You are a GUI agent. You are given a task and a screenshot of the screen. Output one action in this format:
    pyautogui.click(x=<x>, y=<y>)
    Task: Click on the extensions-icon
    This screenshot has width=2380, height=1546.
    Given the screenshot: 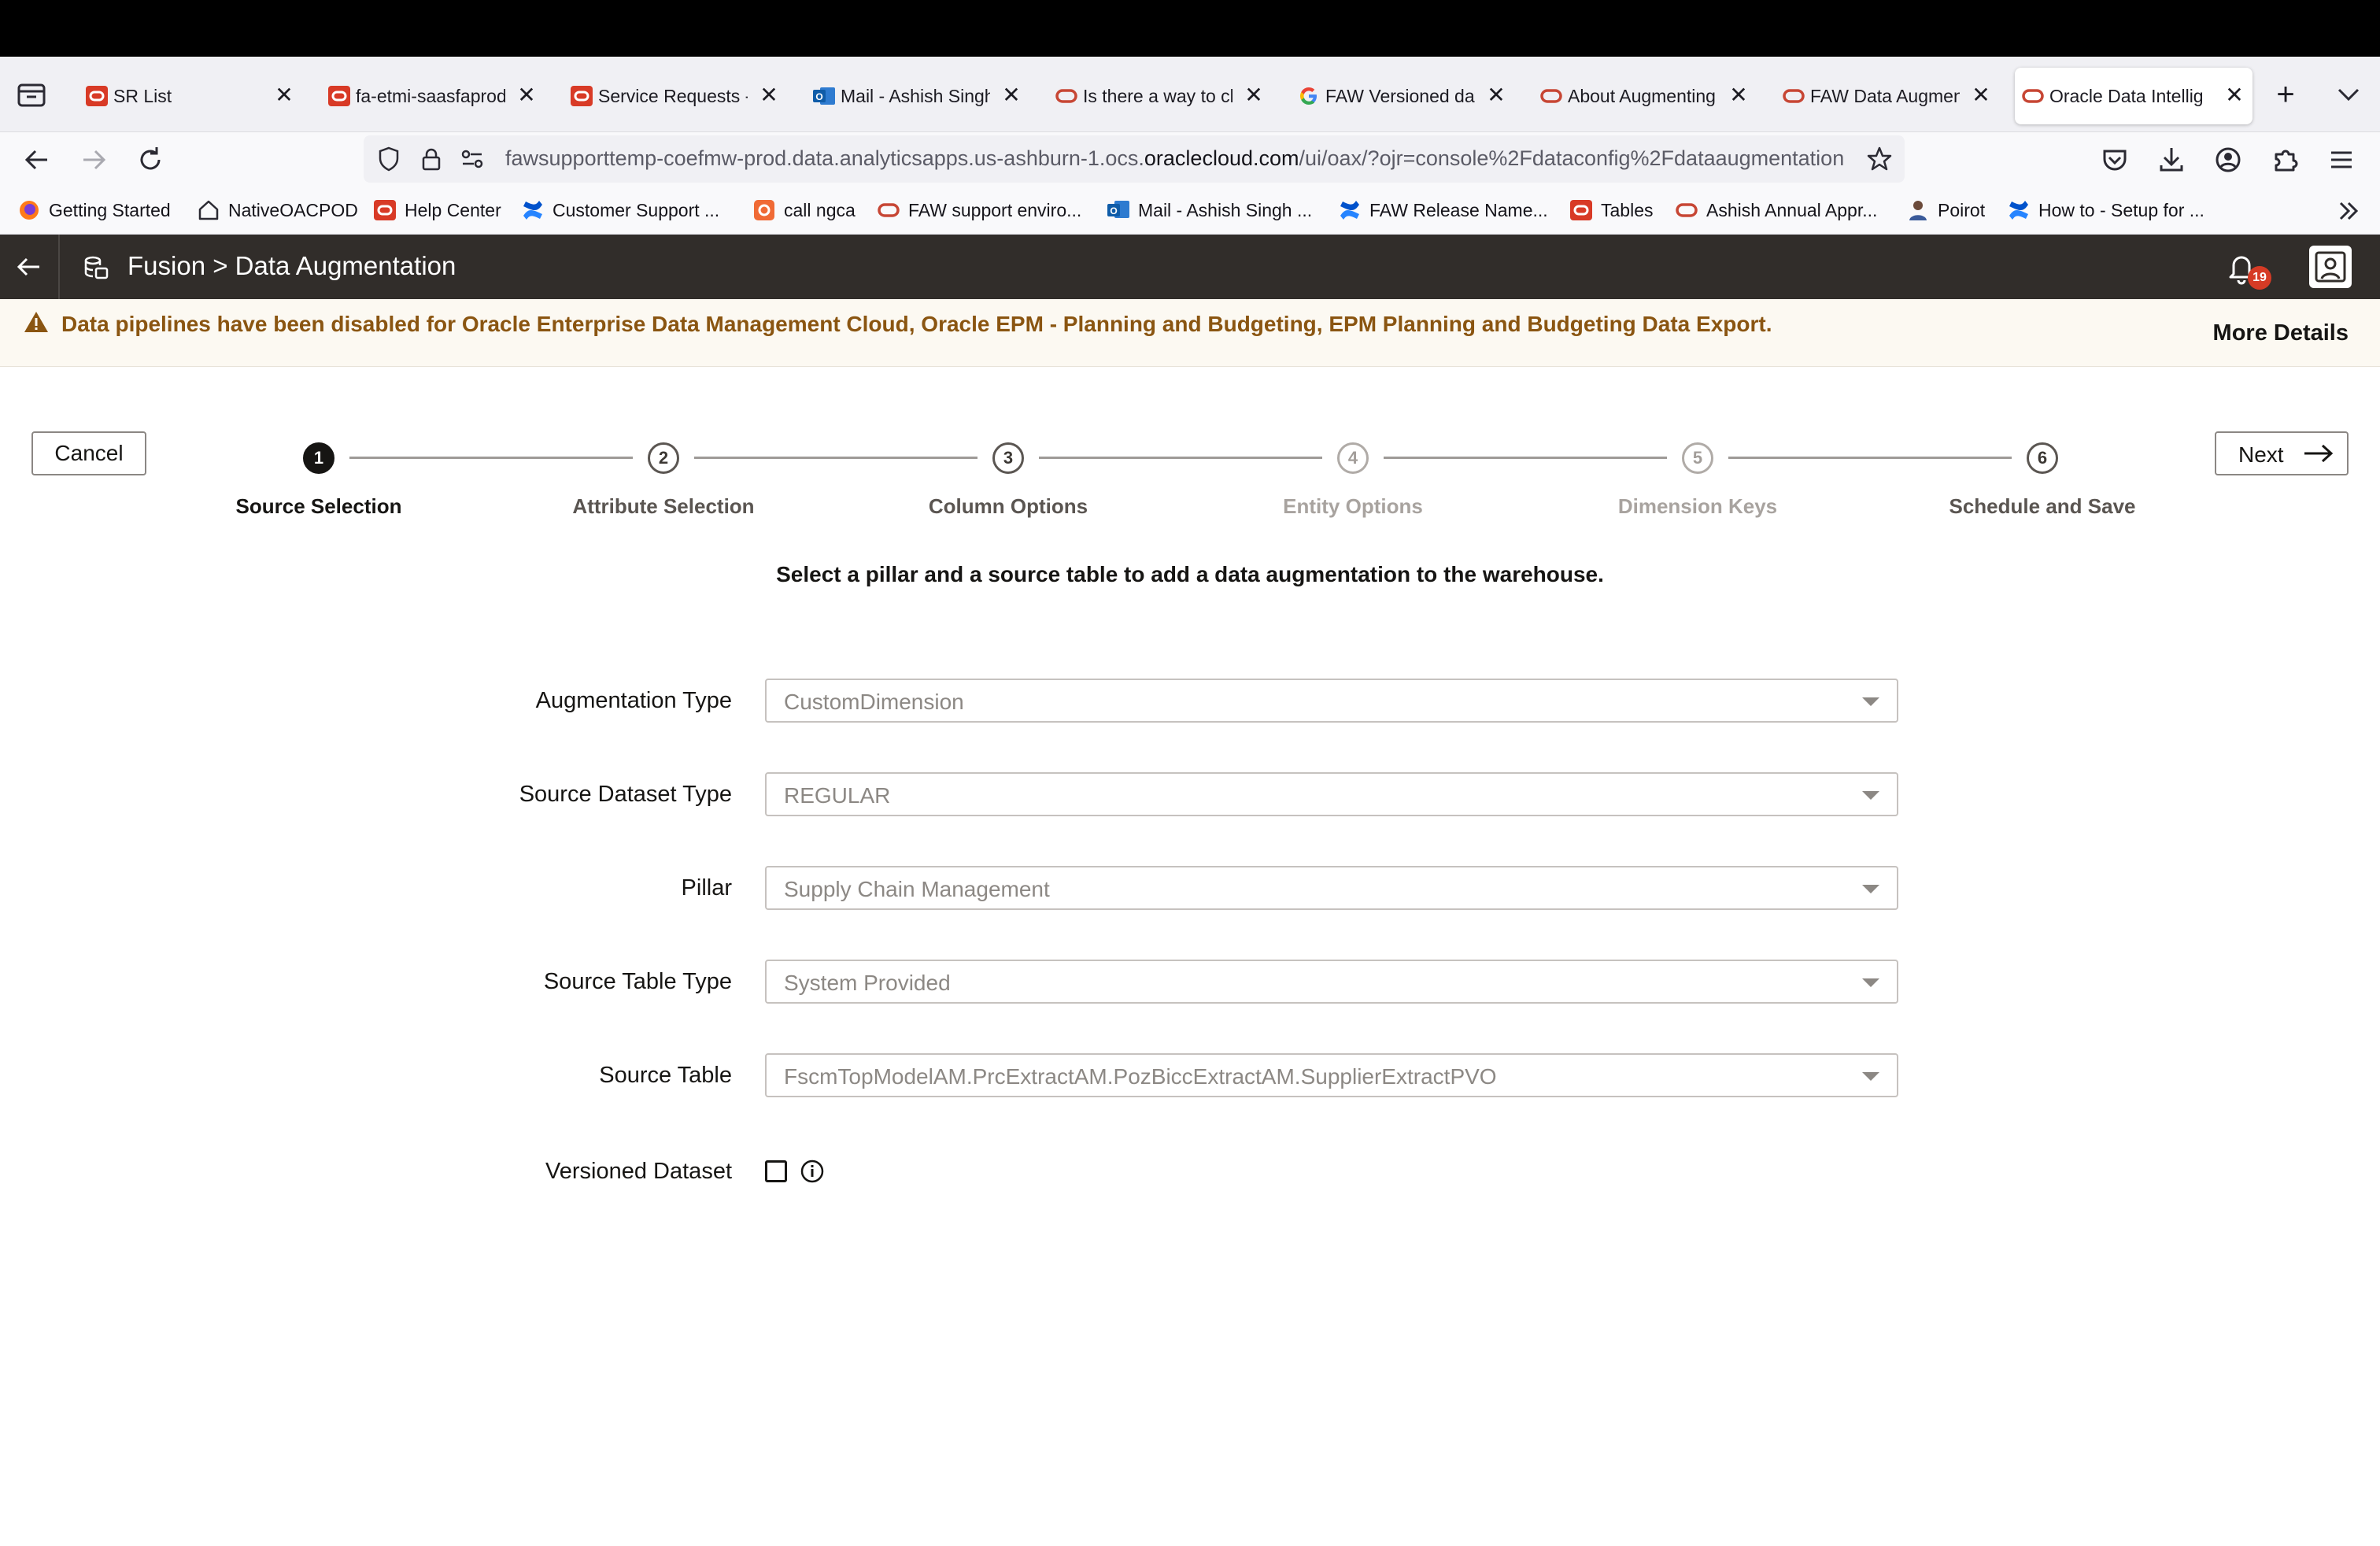 What is the action you would take?
    pyautogui.click(x=2285, y=160)
    